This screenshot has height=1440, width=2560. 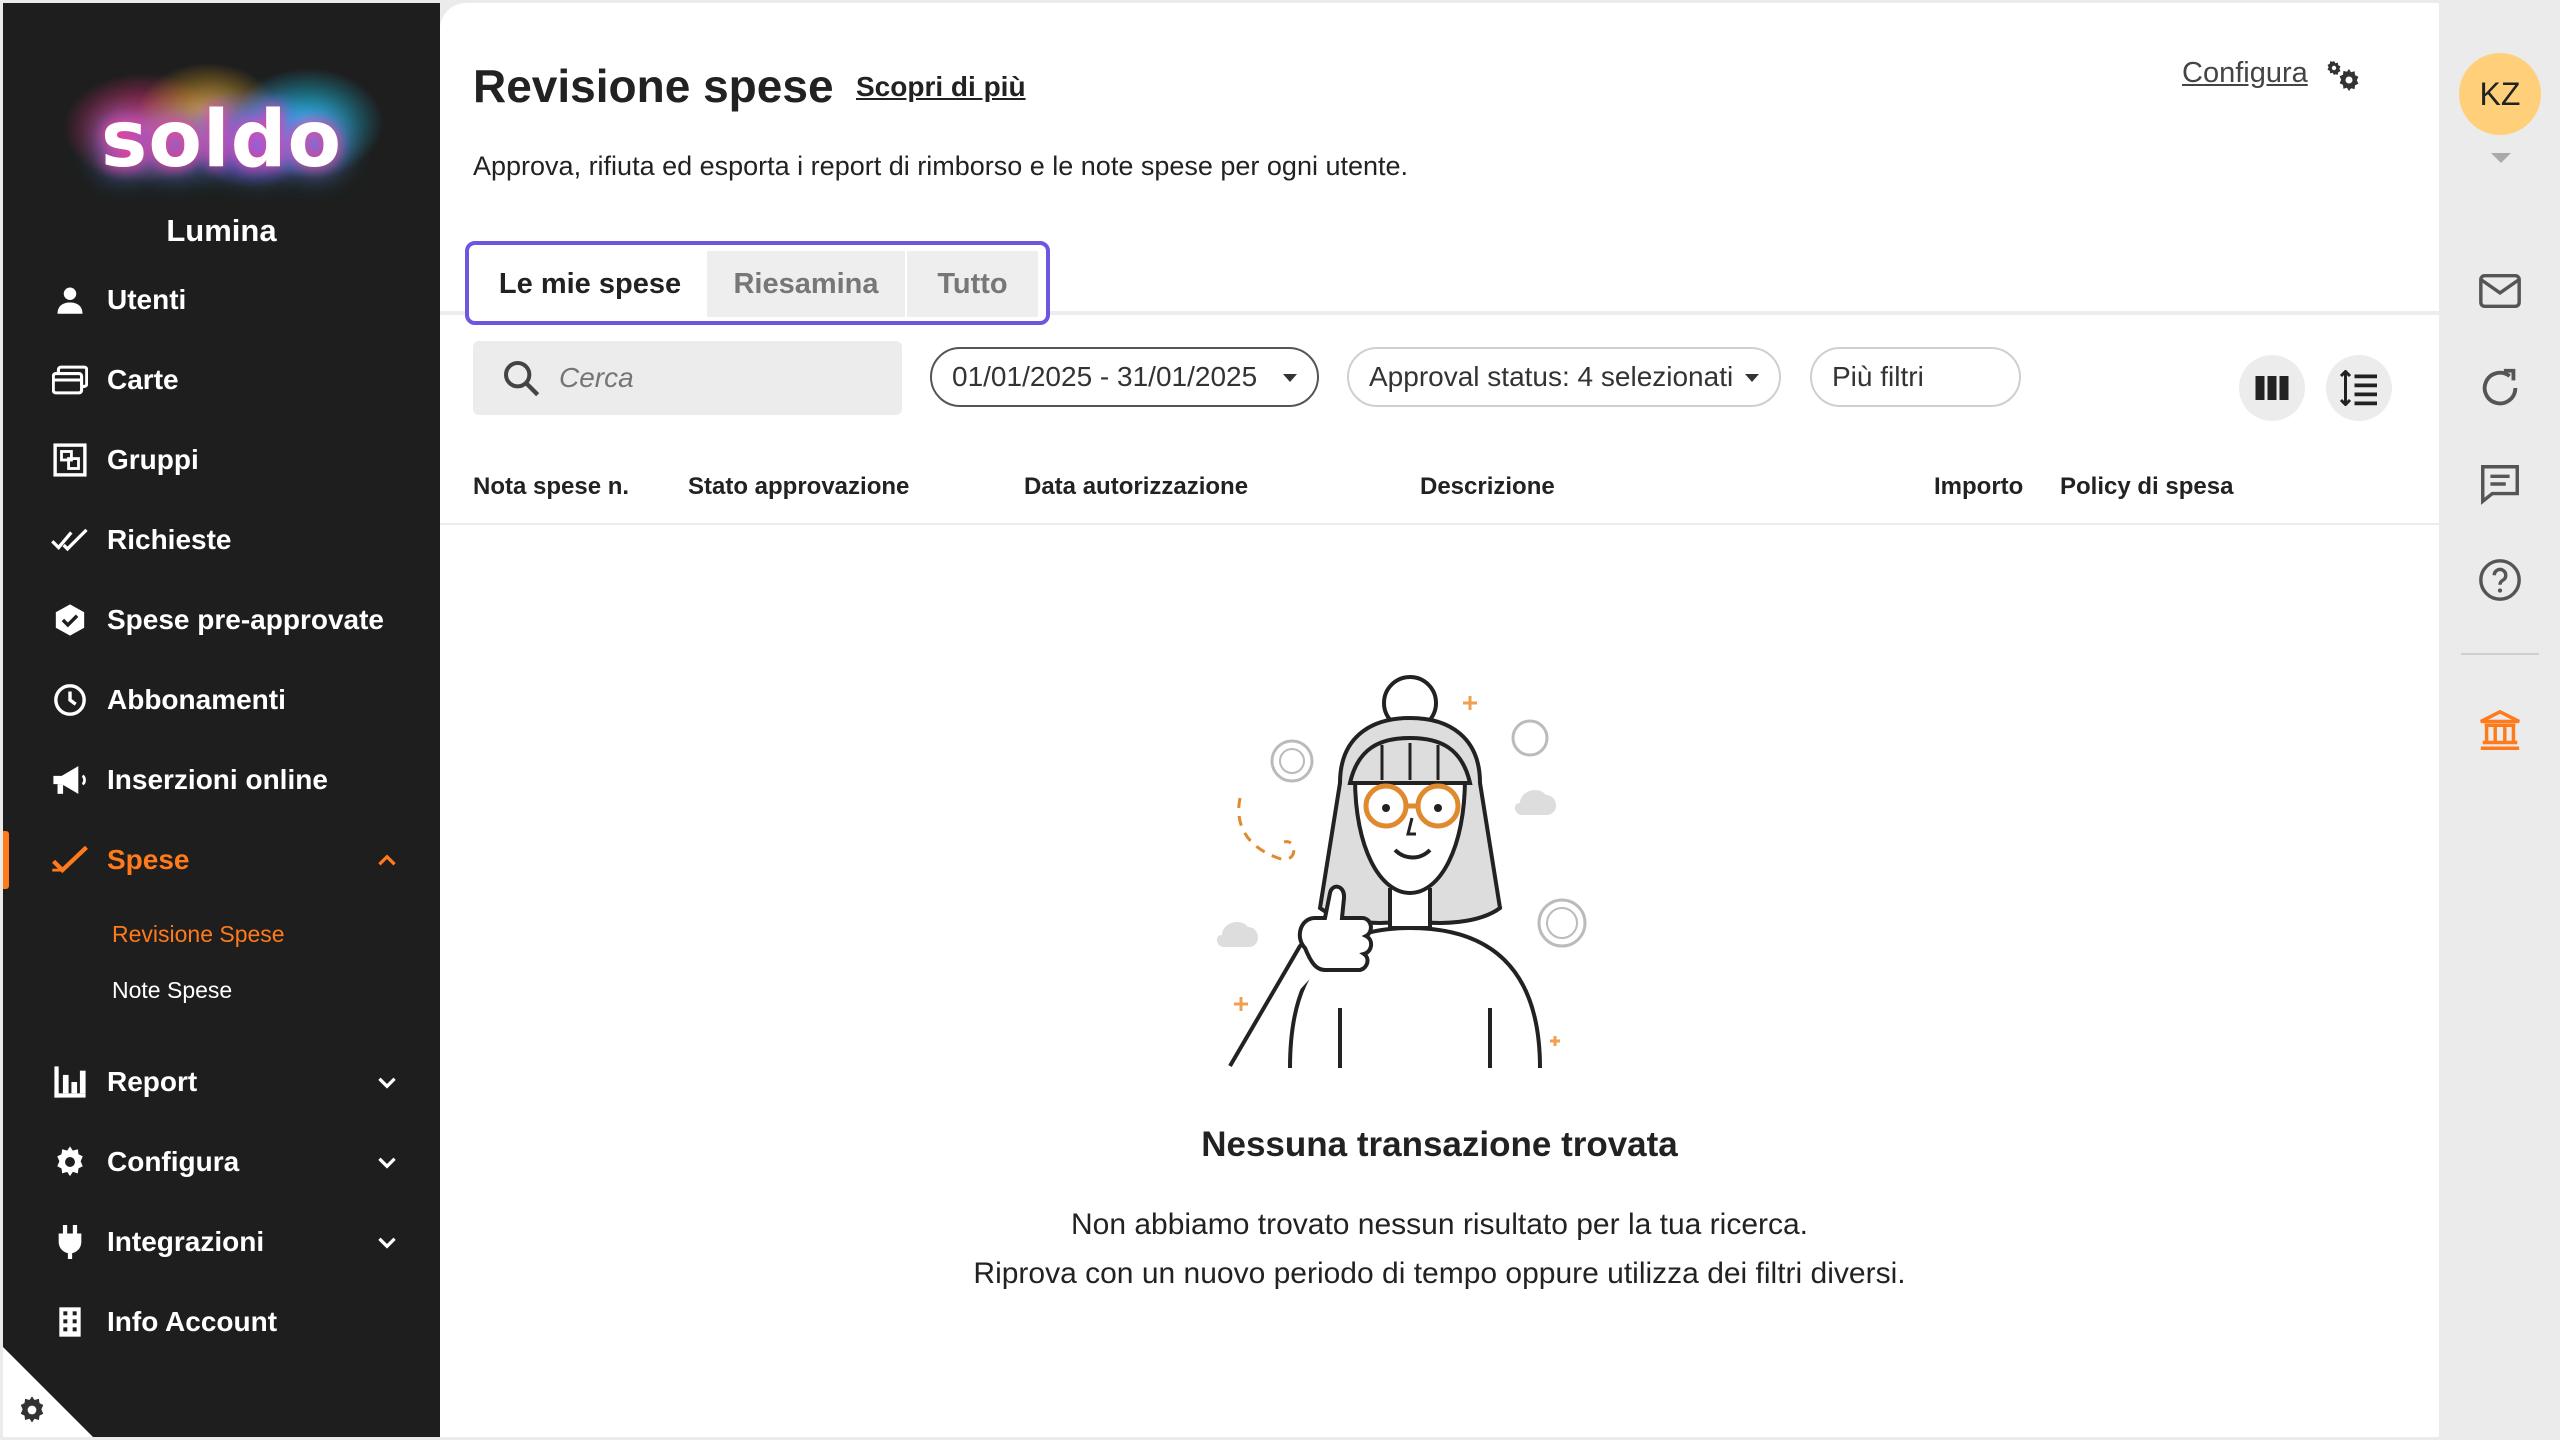 I want to click on check-icon, so click(x=70, y=860).